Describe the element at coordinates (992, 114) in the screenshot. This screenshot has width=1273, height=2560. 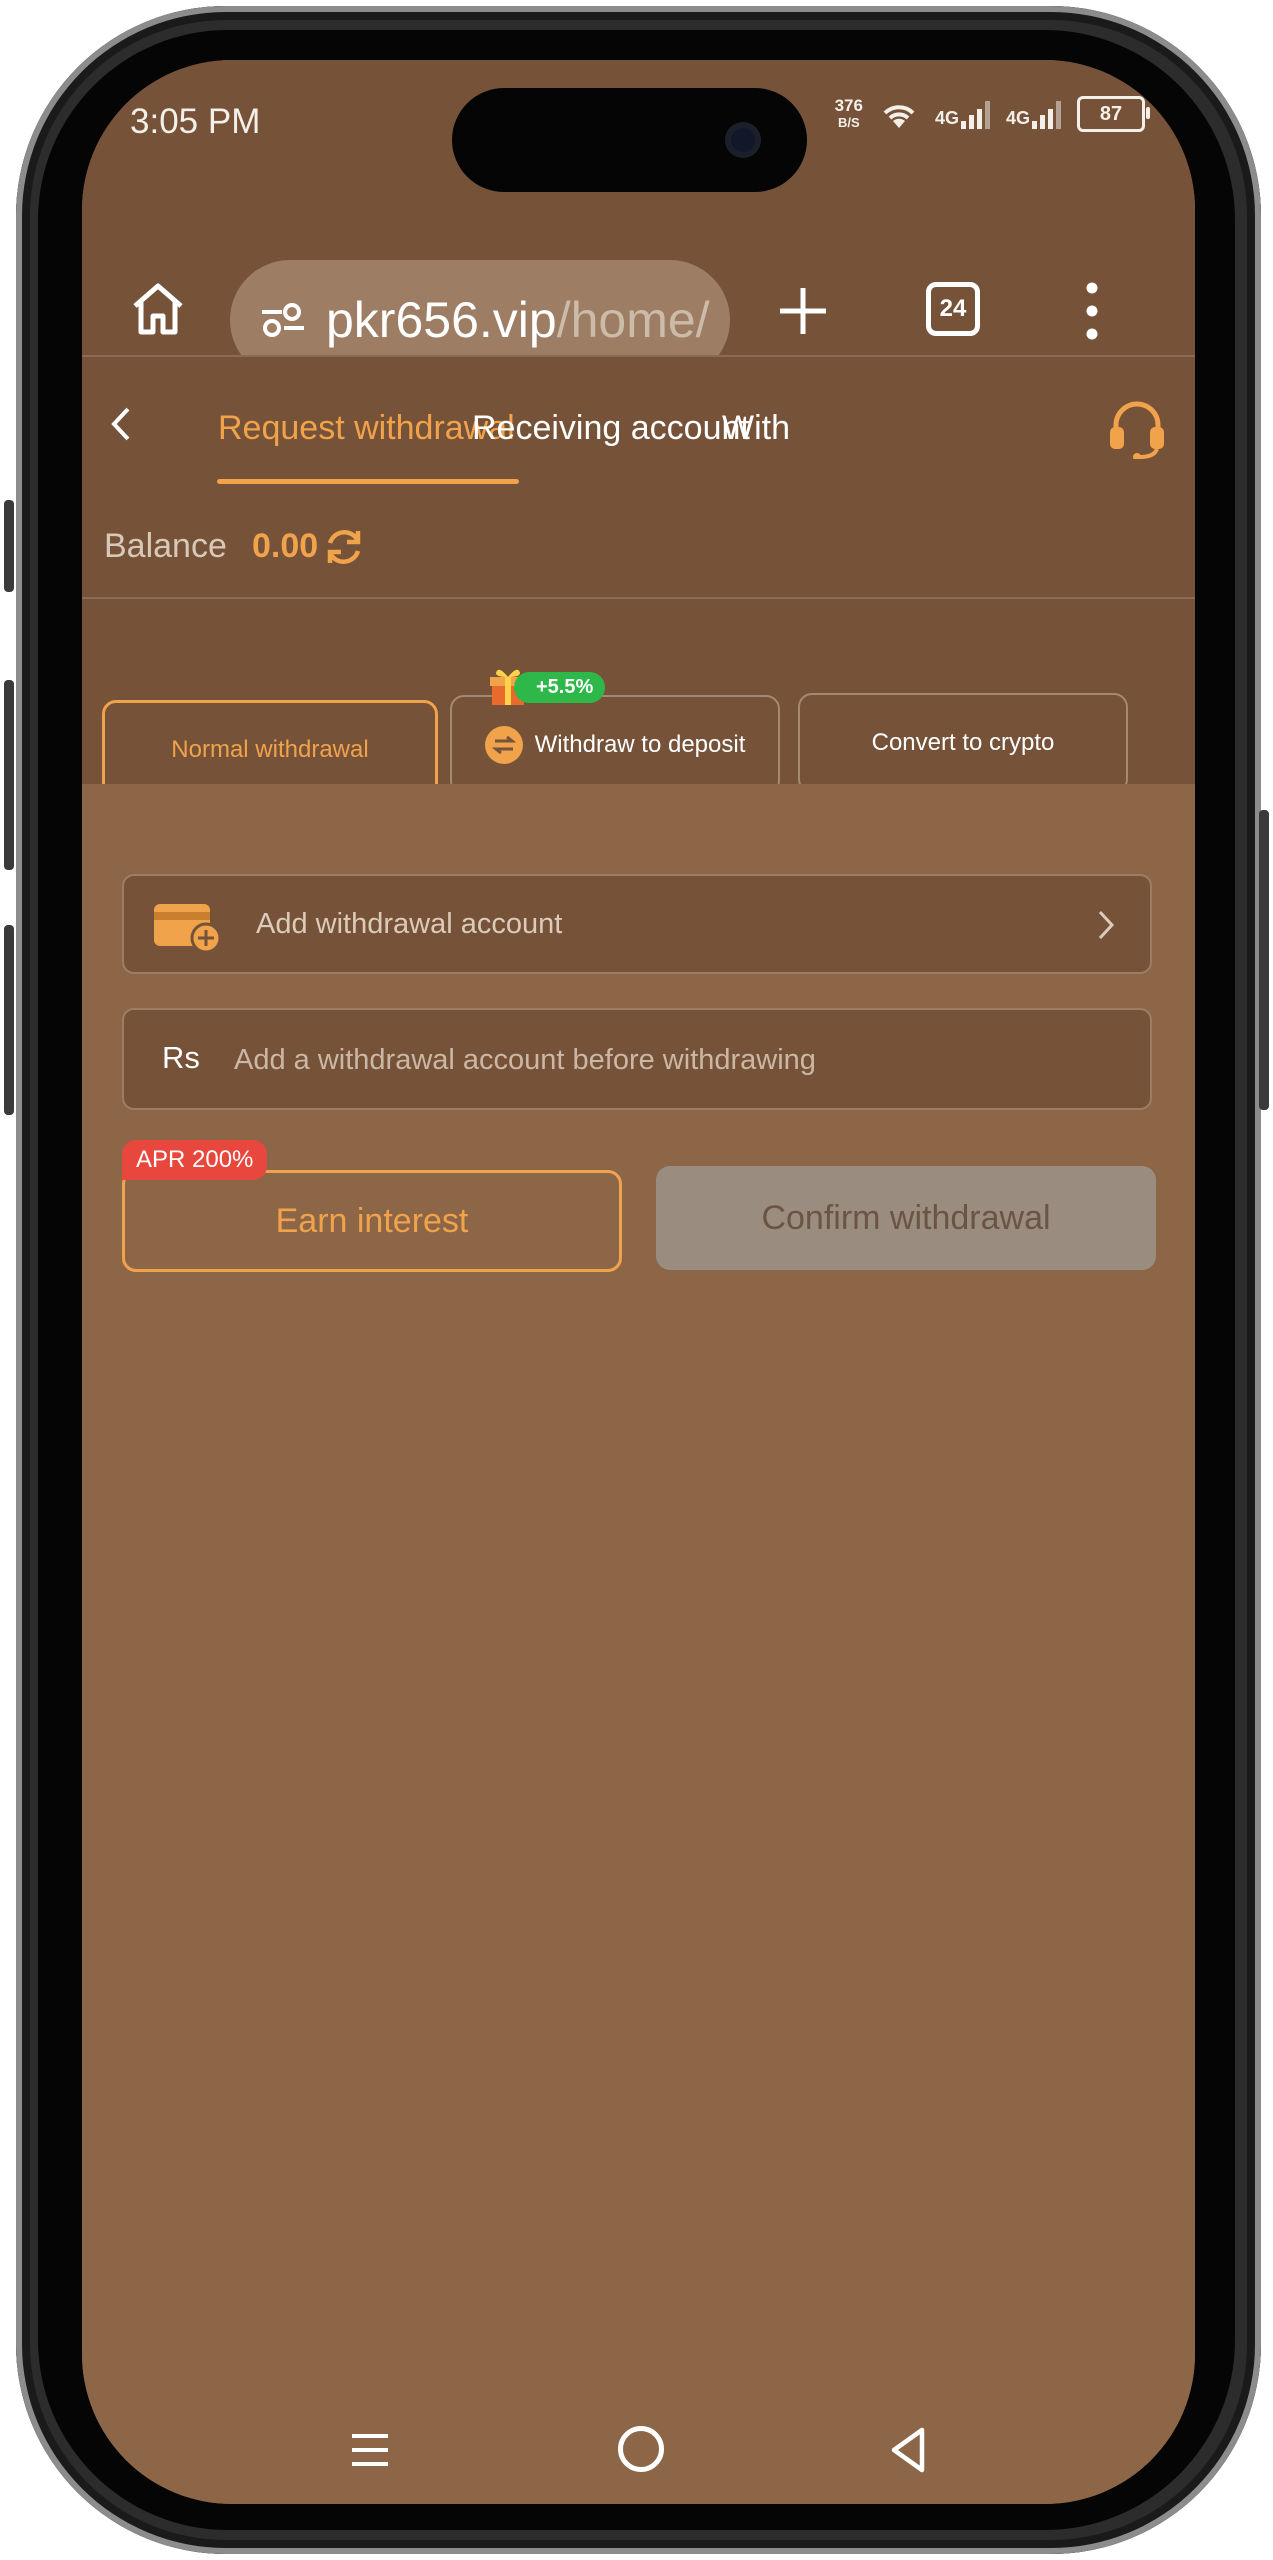
I see `status-icons: 376 B/S 4G 4G 87` at that location.